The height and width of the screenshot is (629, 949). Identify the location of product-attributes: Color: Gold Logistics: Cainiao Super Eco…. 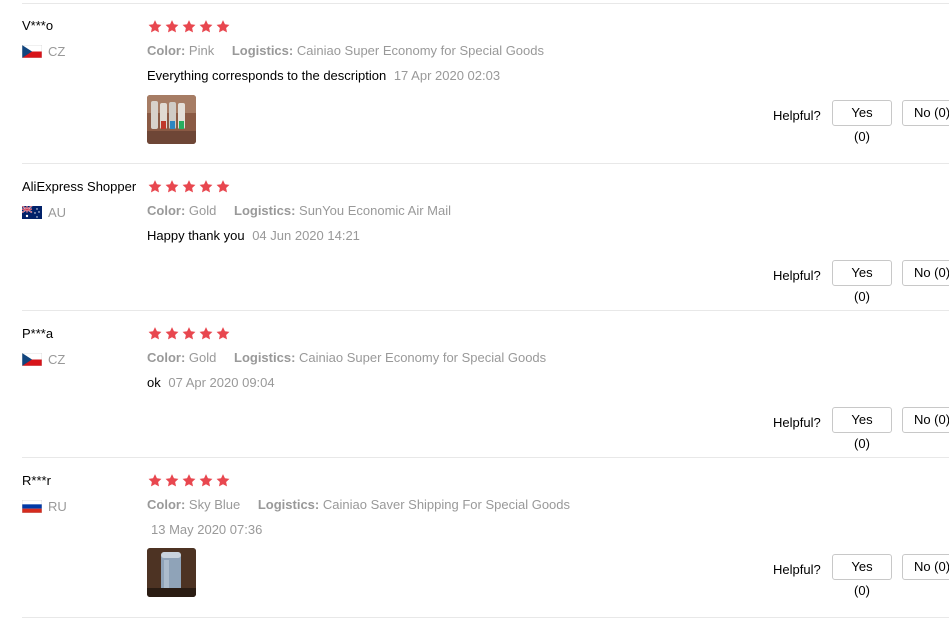
(346, 357).